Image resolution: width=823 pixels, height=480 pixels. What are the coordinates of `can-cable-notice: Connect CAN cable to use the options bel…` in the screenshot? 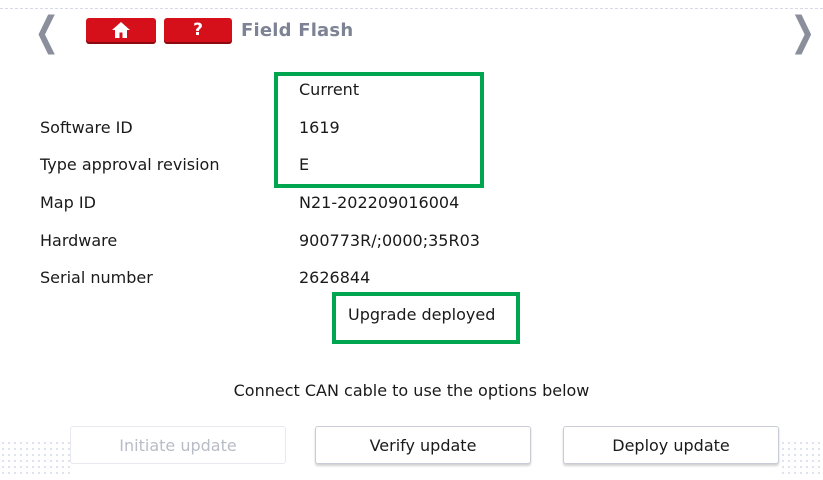 It's located at (411, 390).